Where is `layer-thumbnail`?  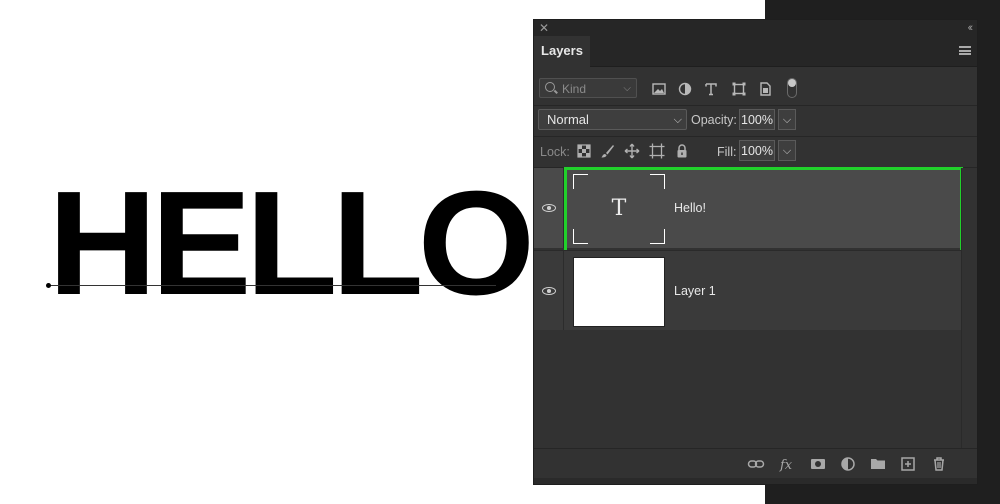
layer-thumbnail is located at coordinates (619, 292).